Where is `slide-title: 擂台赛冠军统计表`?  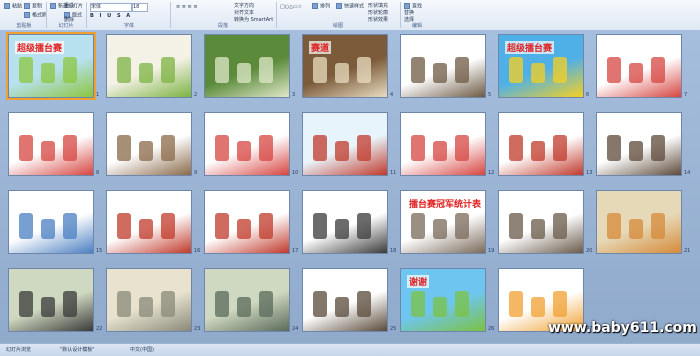
slide-title: 擂台赛冠军统计表 is located at coordinates (445, 203).